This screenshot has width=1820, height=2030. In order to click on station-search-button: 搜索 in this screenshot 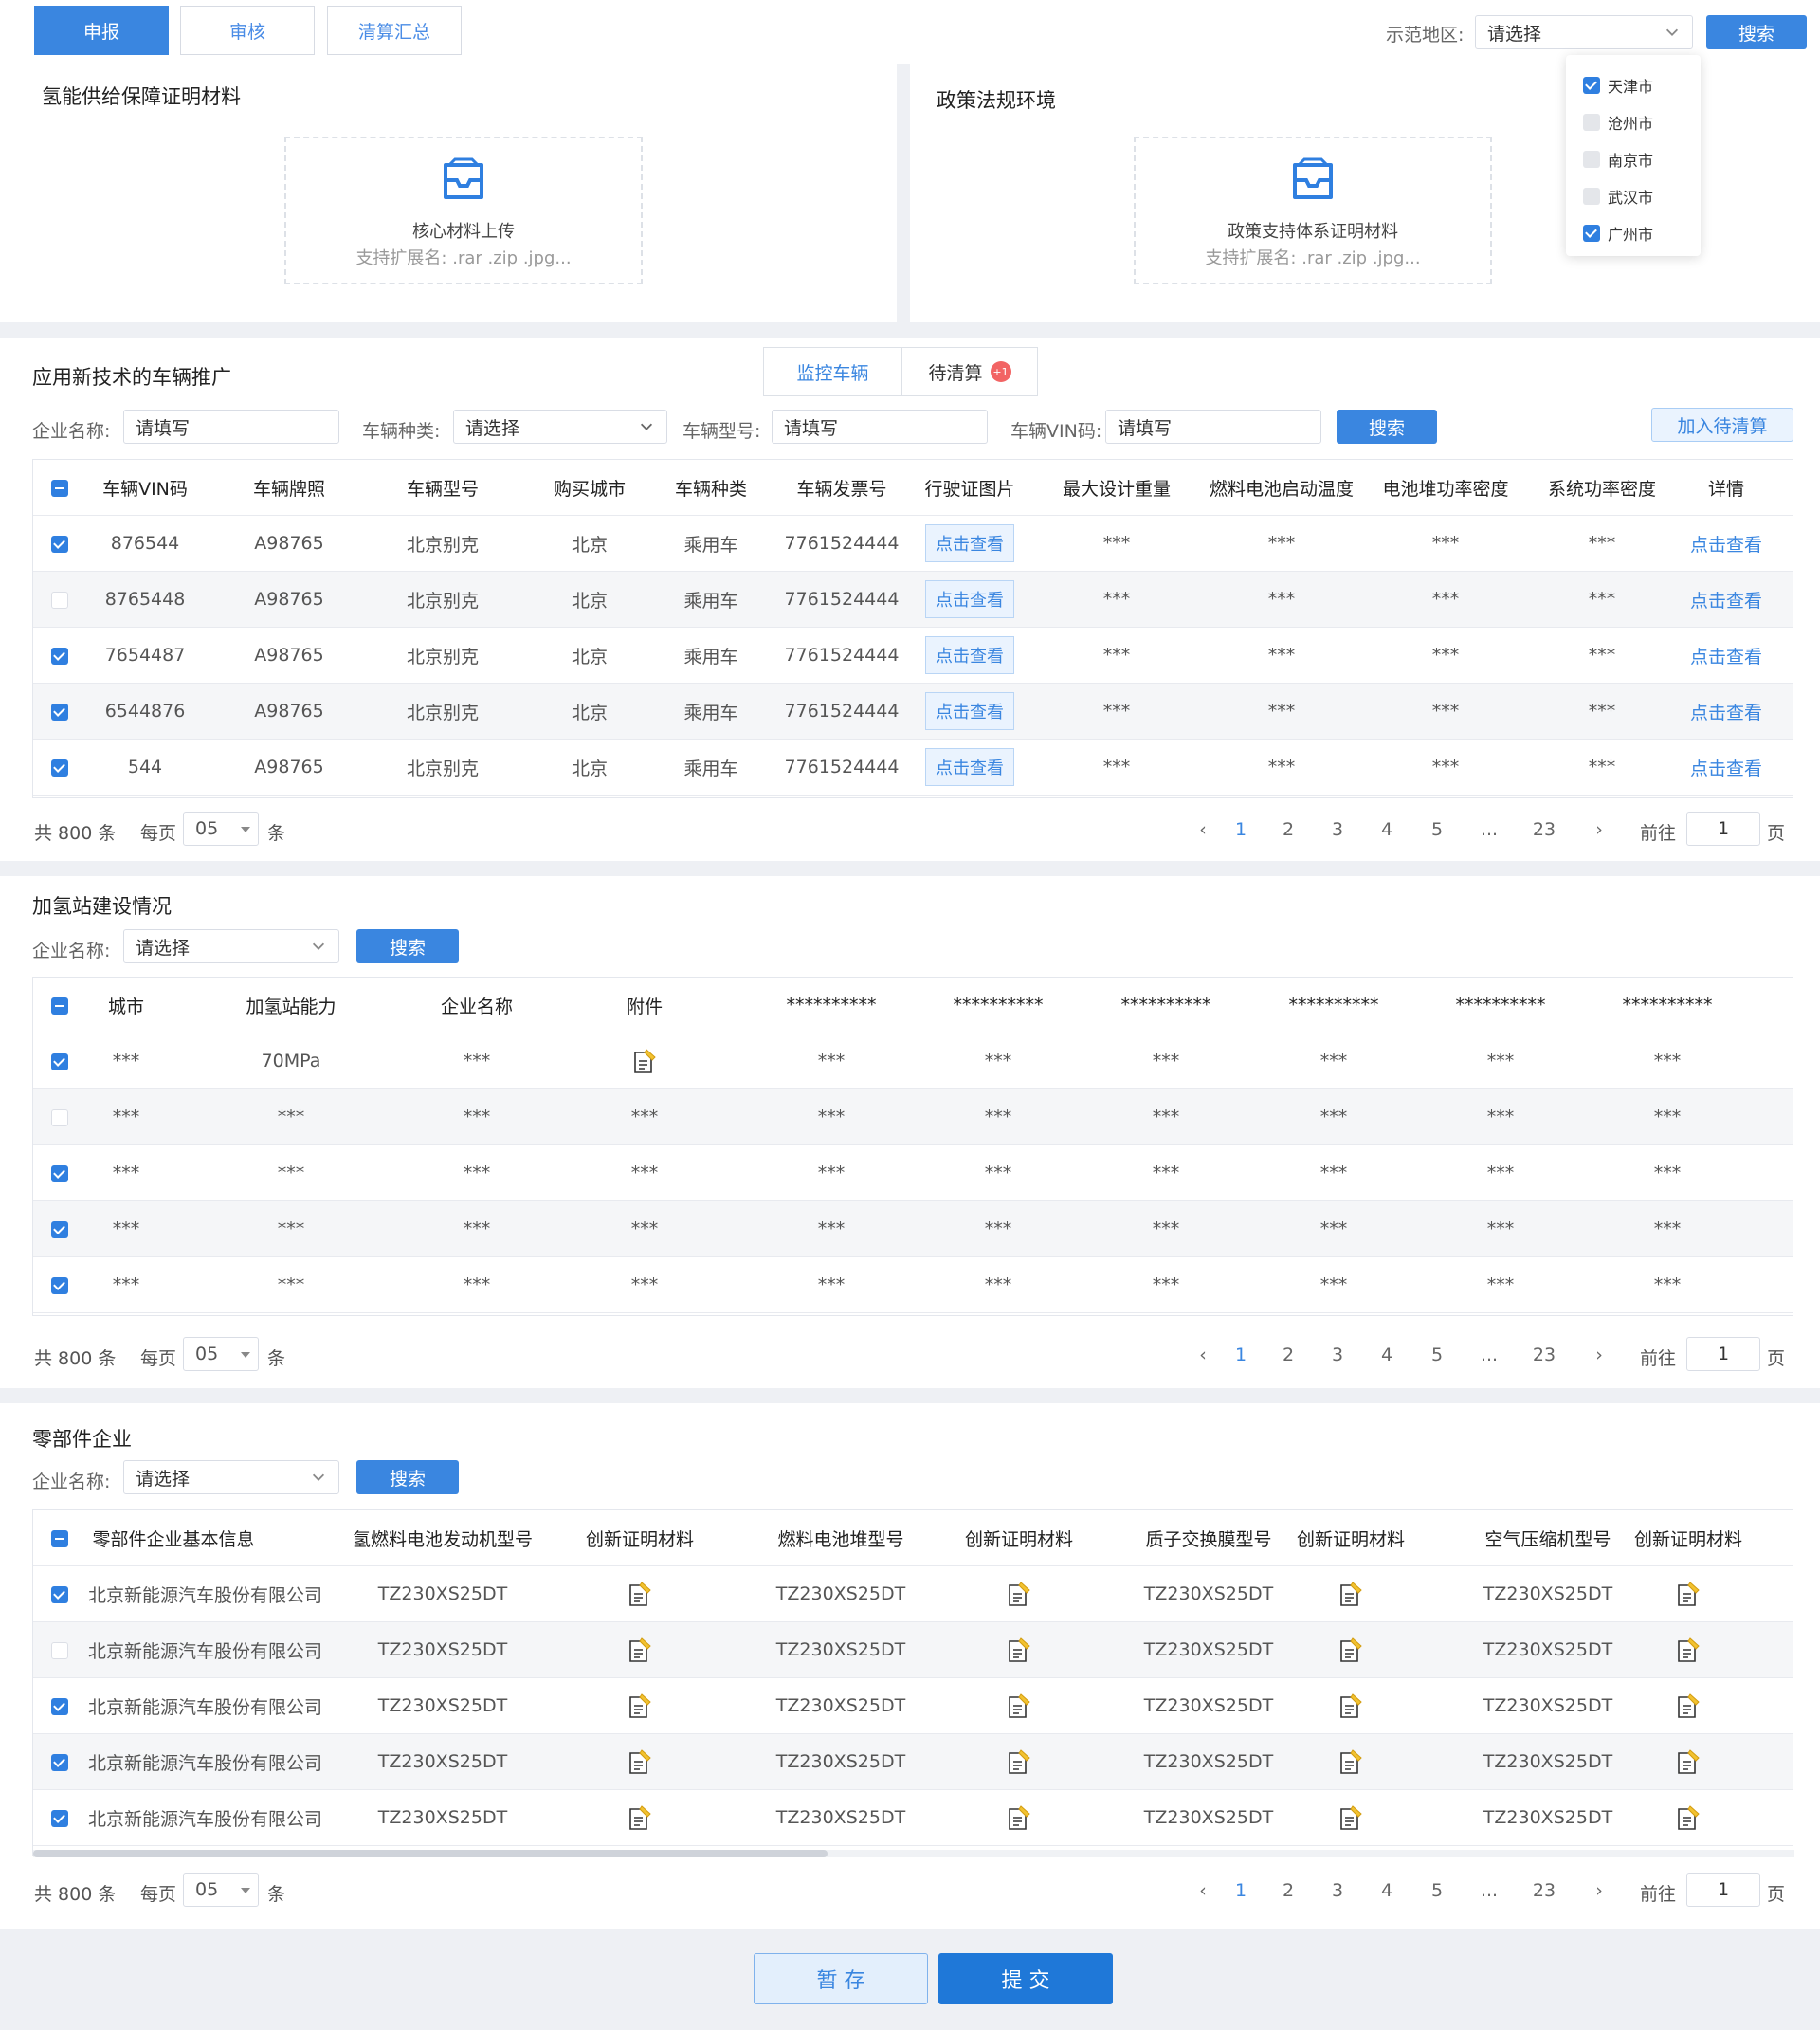, I will do `click(407, 946)`.